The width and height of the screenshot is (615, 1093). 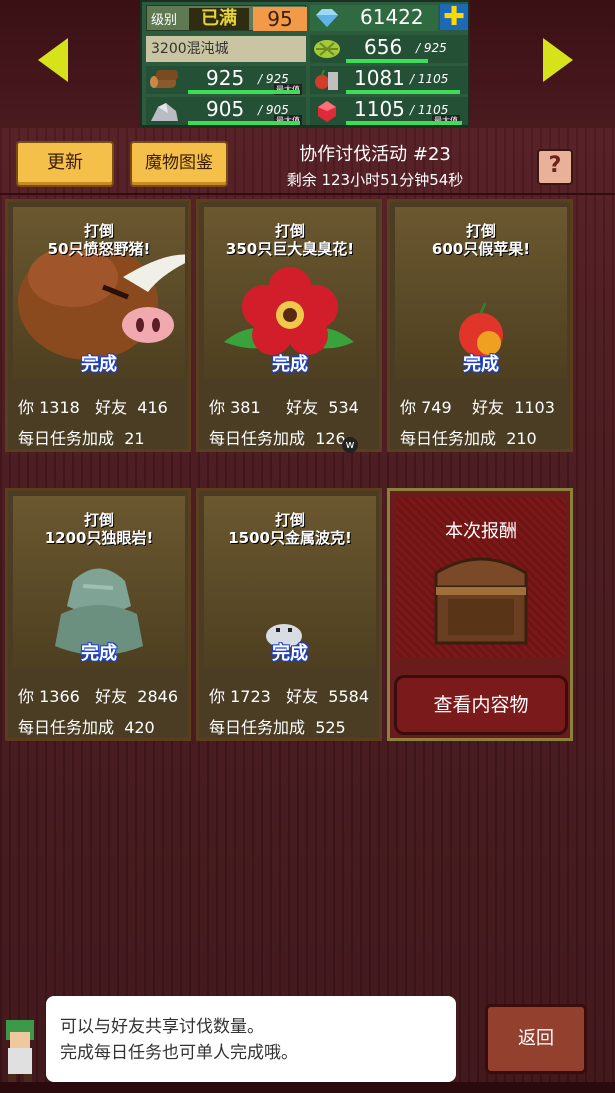 I want to click on advisor-message-line1: 可以与好友共享讨伐数量。, so click(x=162, y=1027).